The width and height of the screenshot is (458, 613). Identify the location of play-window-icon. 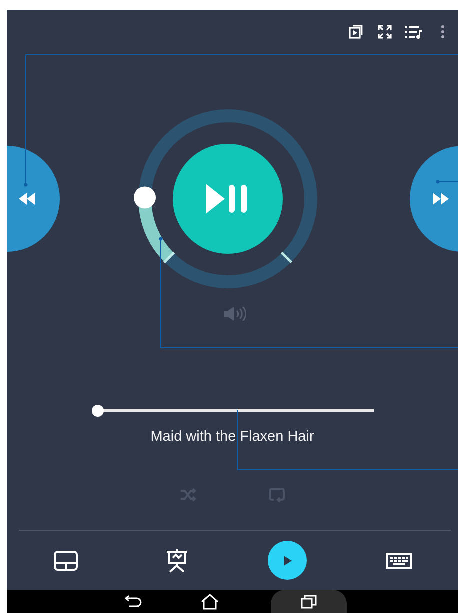
(356, 32).